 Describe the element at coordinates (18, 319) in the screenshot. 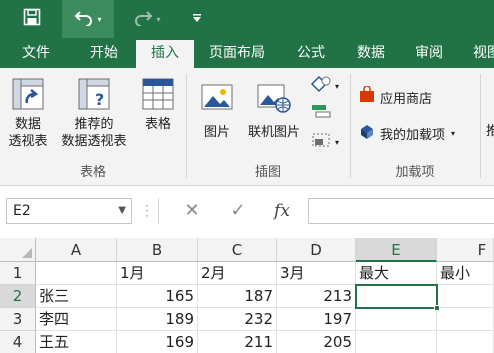

I see `row-header-3: 3` at that location.